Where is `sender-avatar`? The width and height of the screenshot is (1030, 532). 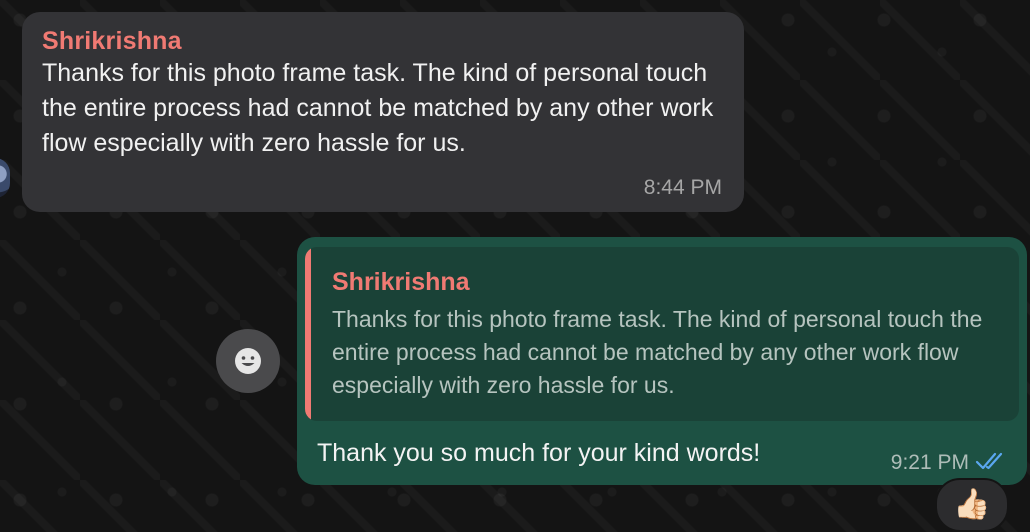
sender-avatar is located at coordinates (5, 178).